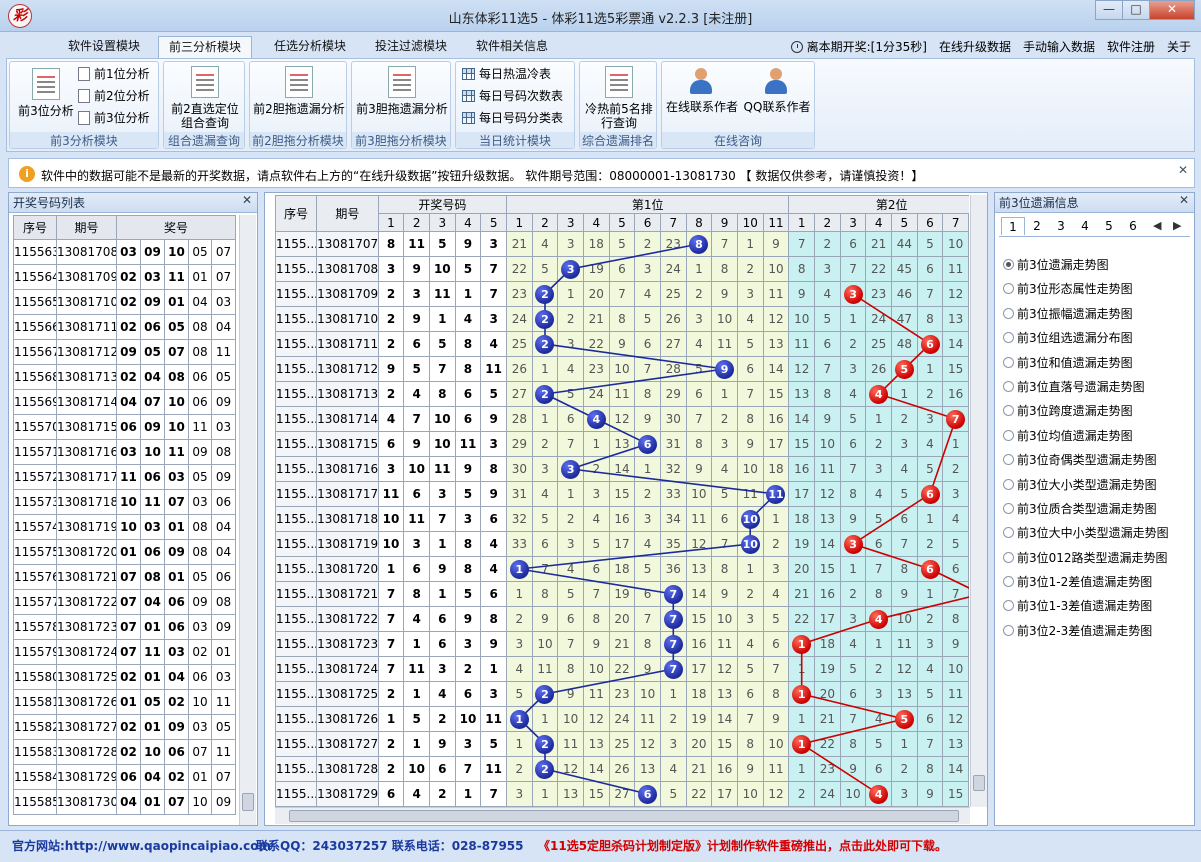  Describe the element at coordinates (1183, 170) in the screenshot. I see `notice-close-icon: ✕` at that location.